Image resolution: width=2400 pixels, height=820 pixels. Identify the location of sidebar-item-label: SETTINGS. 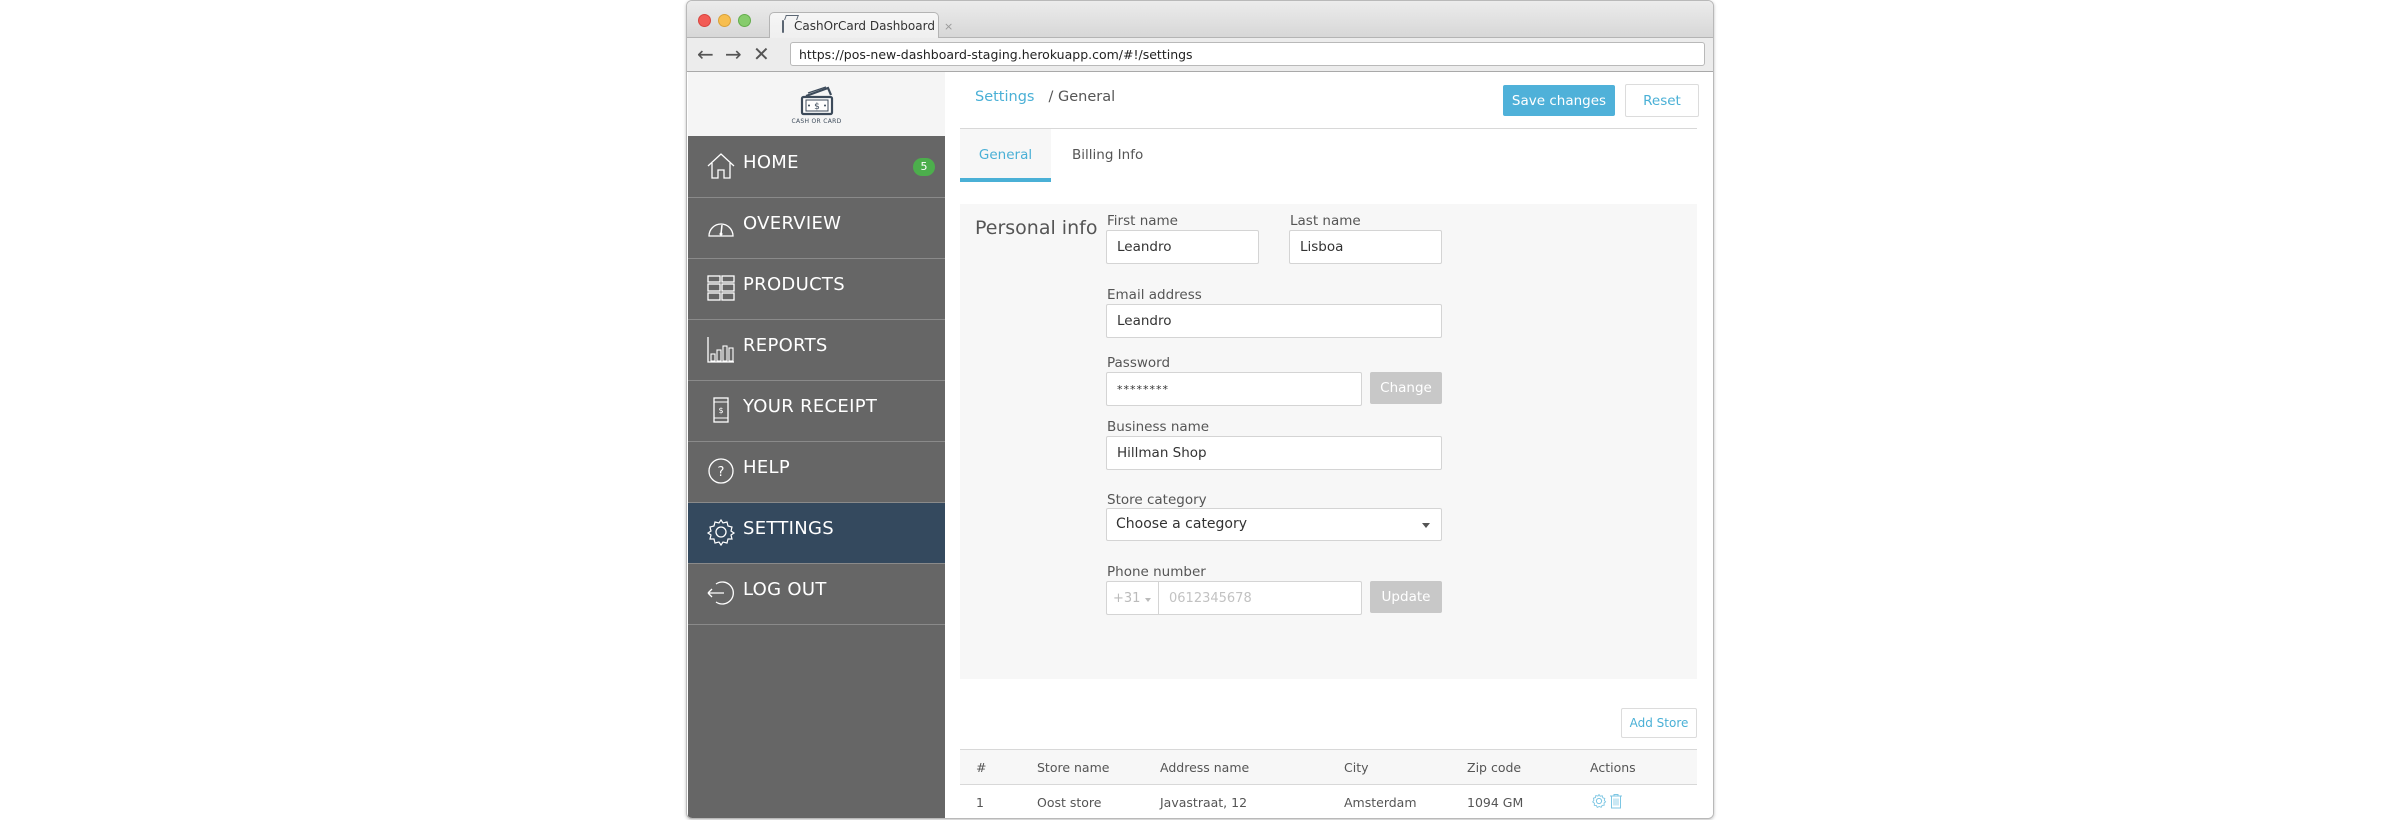
(789, 528).